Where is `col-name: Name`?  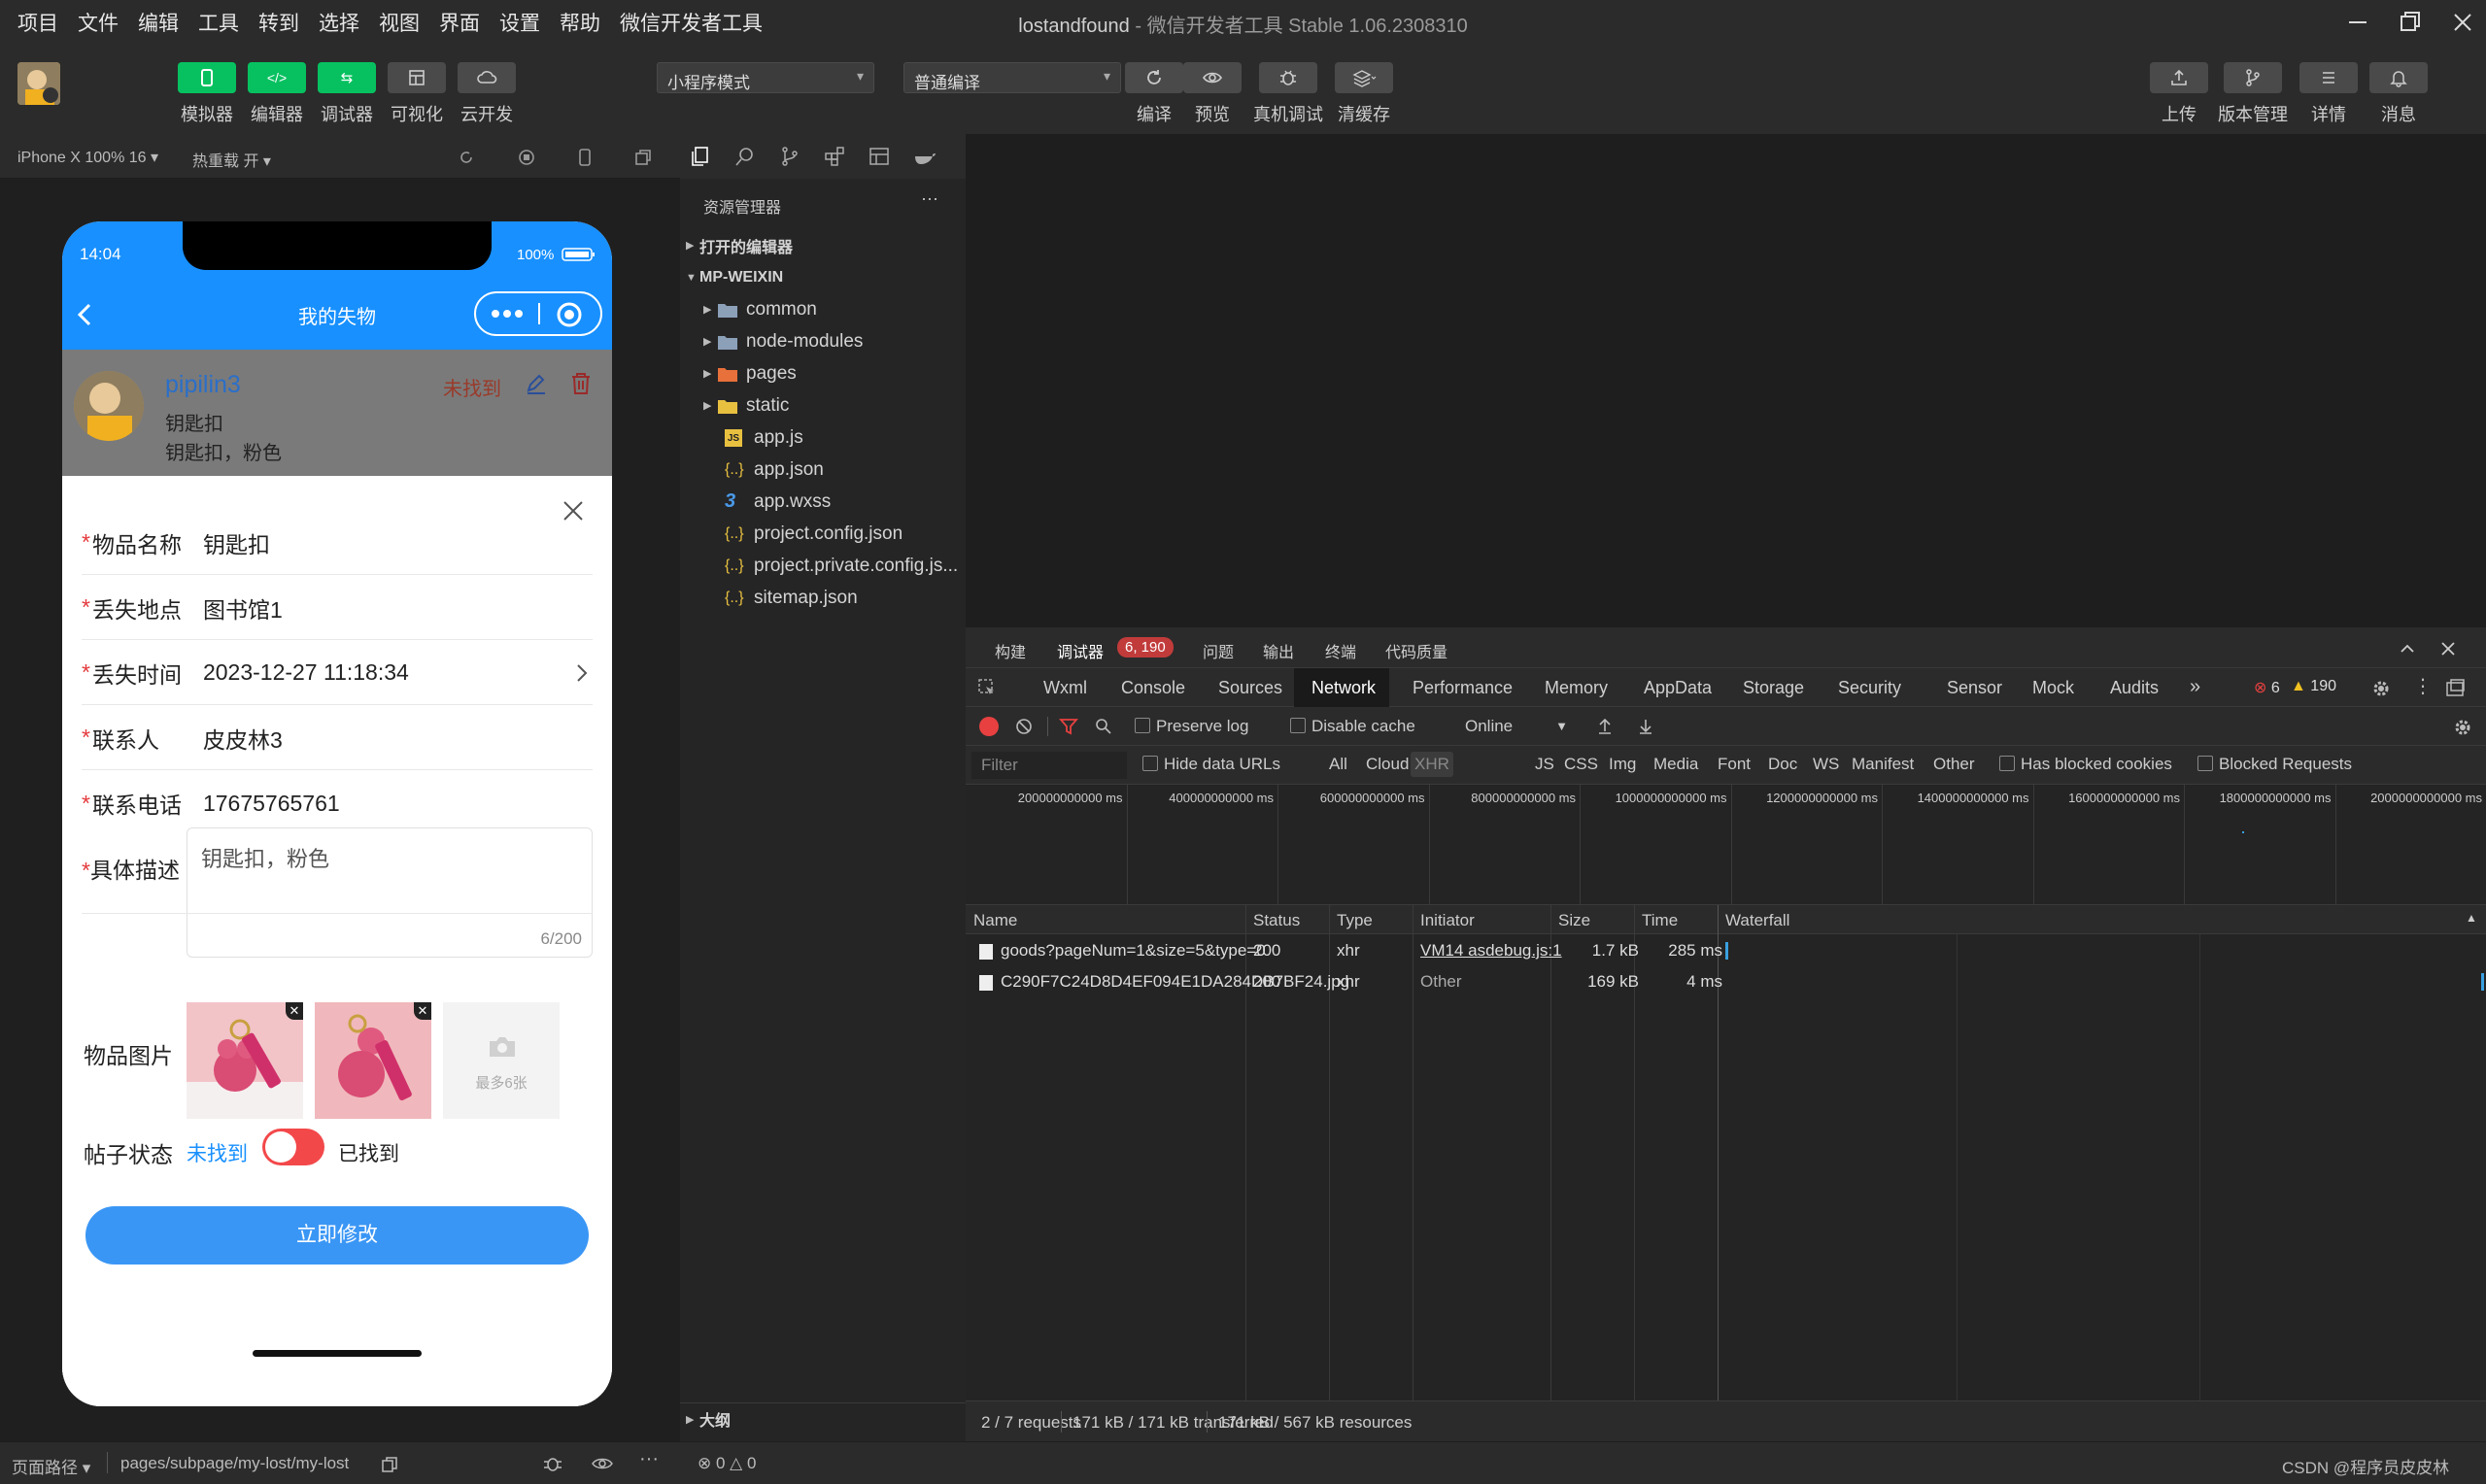 col-name: Name is located at coordinates (995, 920).